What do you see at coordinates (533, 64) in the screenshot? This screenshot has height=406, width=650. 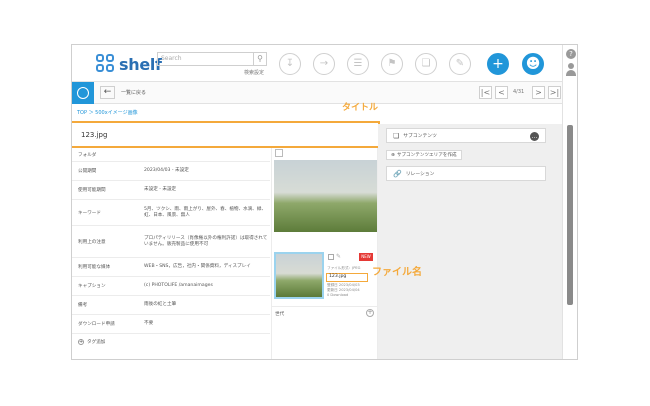 I see `user-settings-icon: ☻` at bounding box center [533, 64].